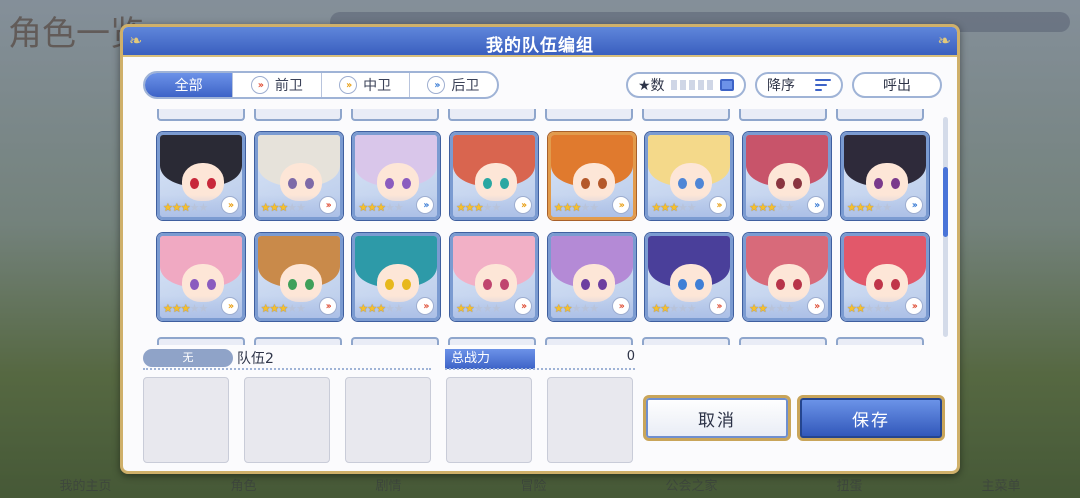 This screenshot has width=1080, height=498. I want to click on team-name: 队伍2, so click(255, 359).